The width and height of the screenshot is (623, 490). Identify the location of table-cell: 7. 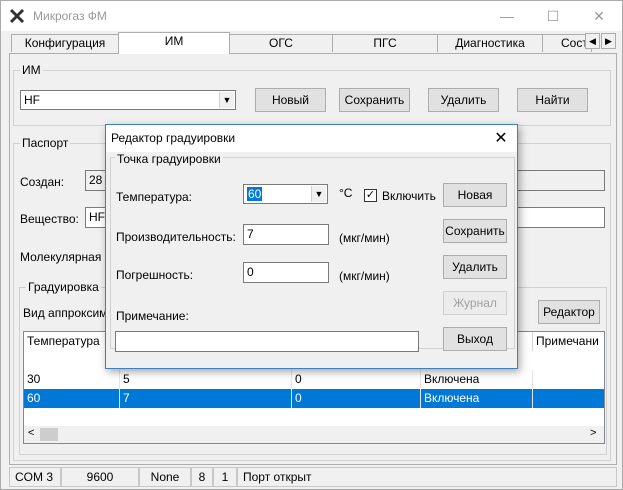
(206, 398).